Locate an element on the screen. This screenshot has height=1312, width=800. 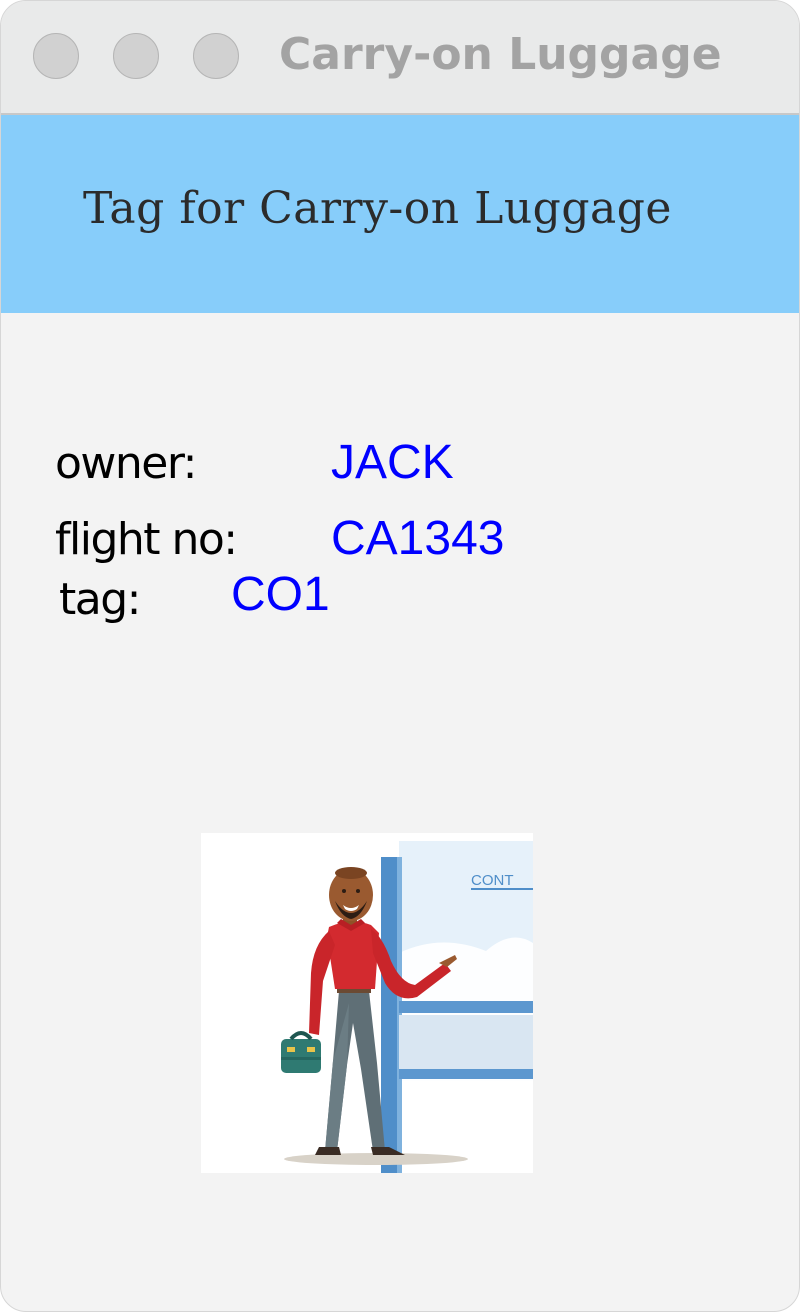
title-bar: Carry-on Luggage is located at coordinates (400, 58).